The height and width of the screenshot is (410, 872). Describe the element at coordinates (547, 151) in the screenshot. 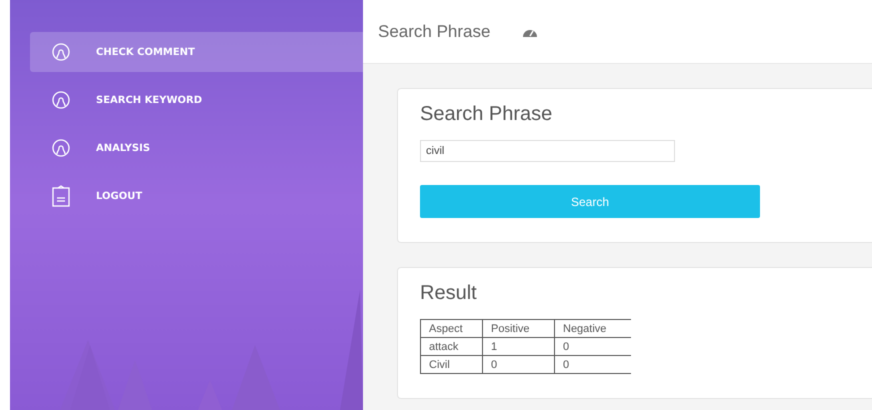

I see `search-field: civil` at that location.